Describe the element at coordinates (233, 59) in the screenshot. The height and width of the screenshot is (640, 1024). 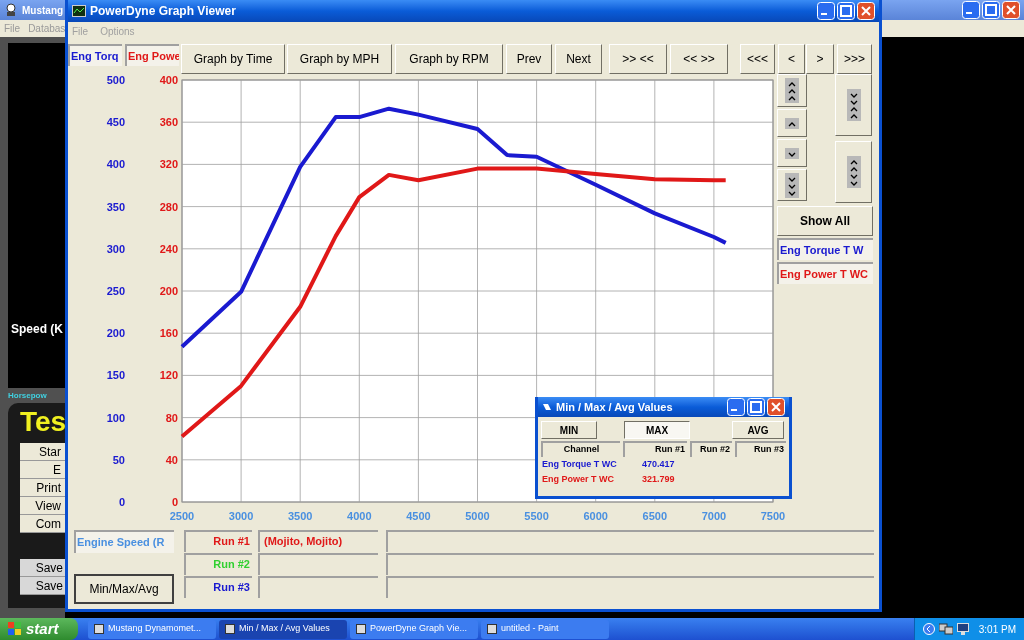
I see `toolbar-button: Graph by Time` at that location.